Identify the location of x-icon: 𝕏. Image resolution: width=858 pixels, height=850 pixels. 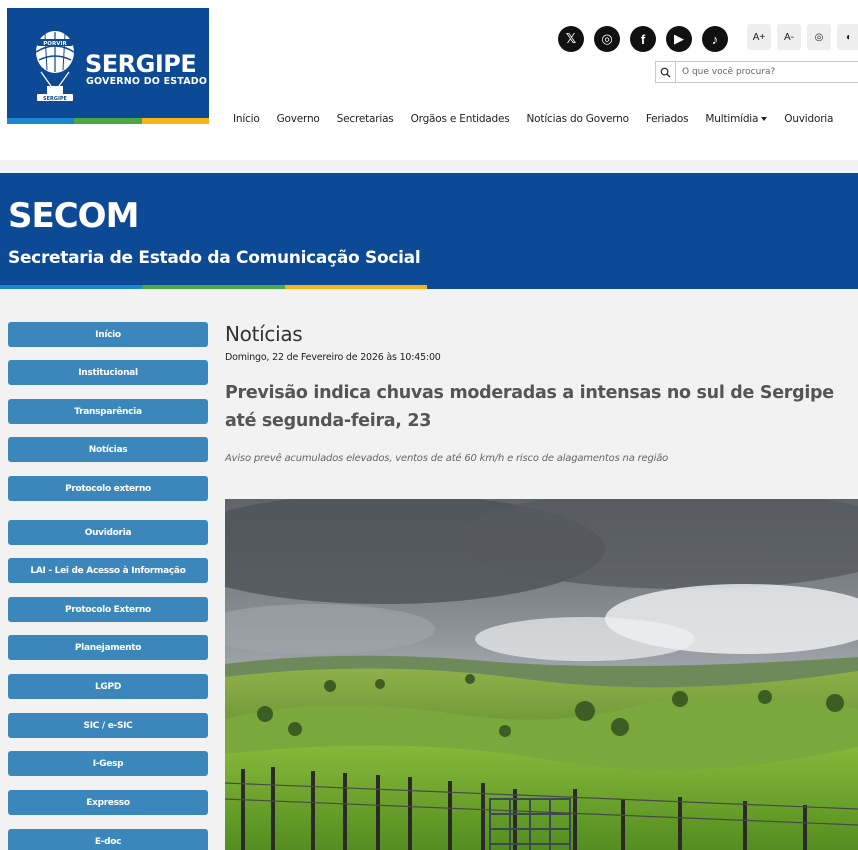
(571, 39).